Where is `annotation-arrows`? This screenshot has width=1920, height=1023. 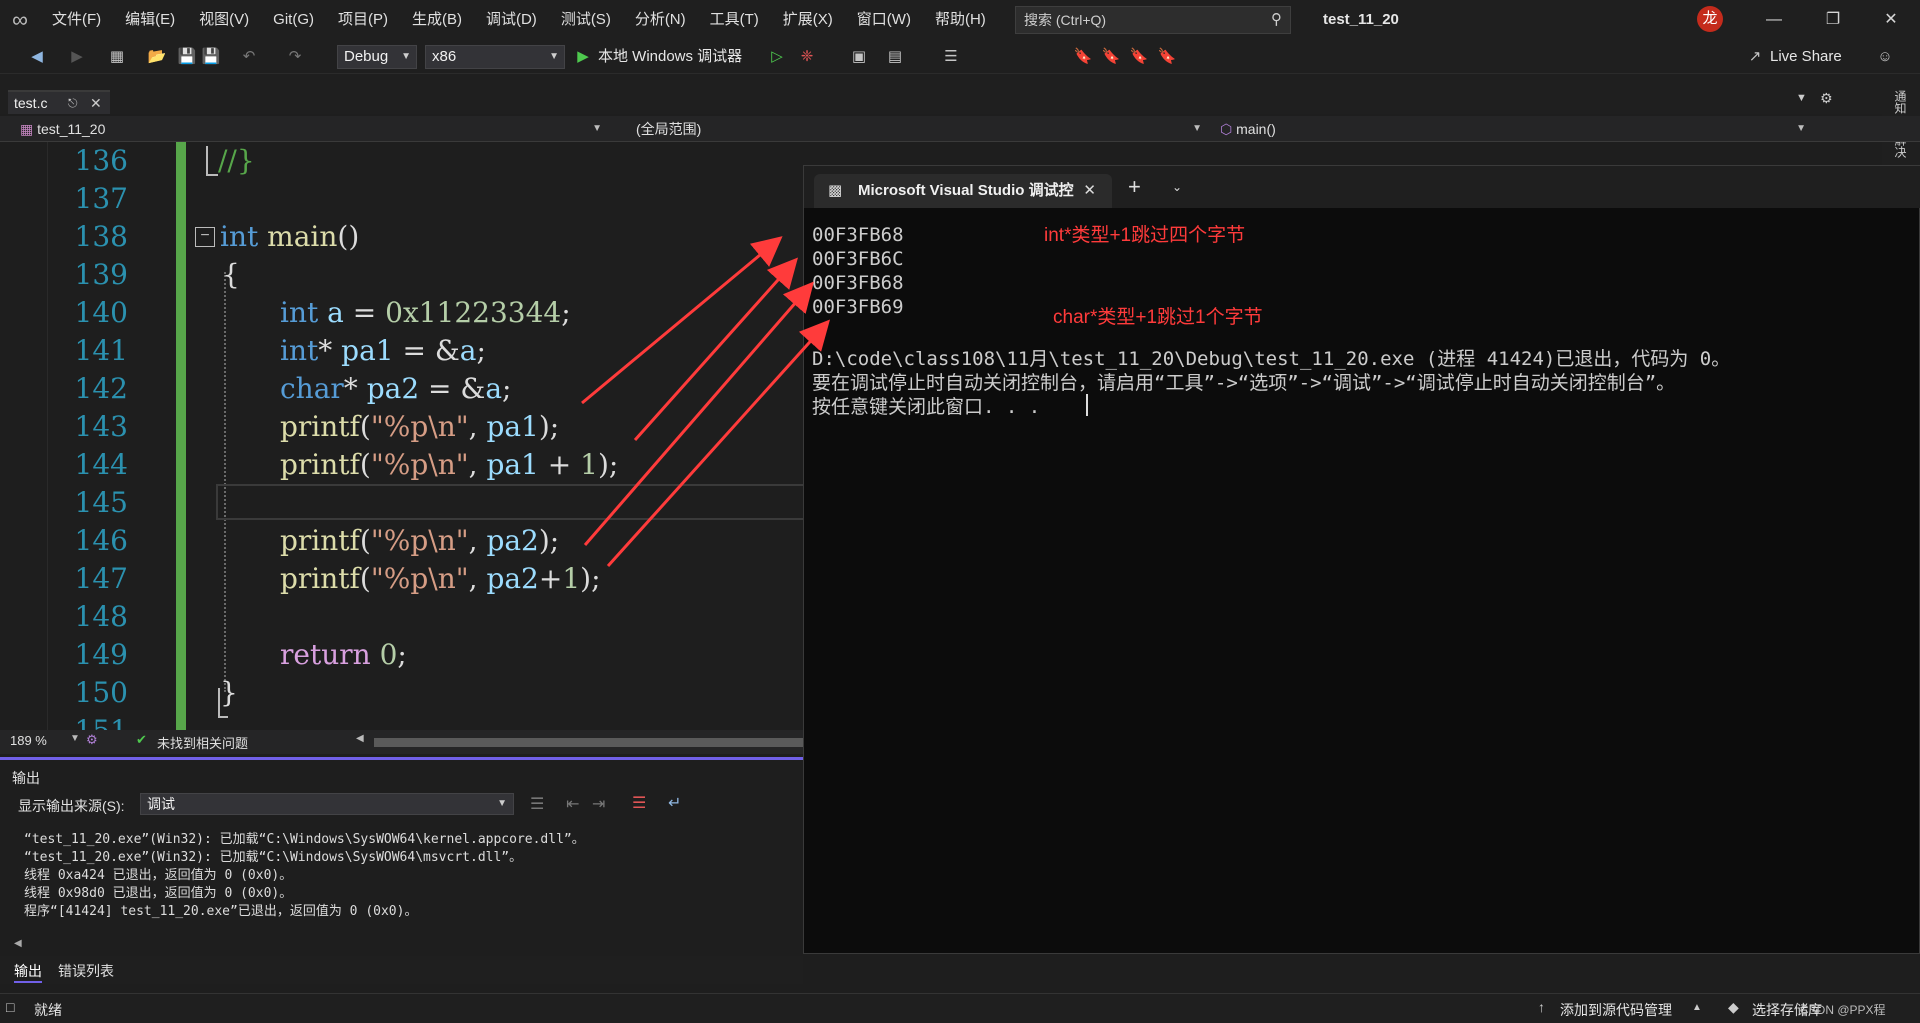
annotation-arrows is located at coordinates (706, 402).